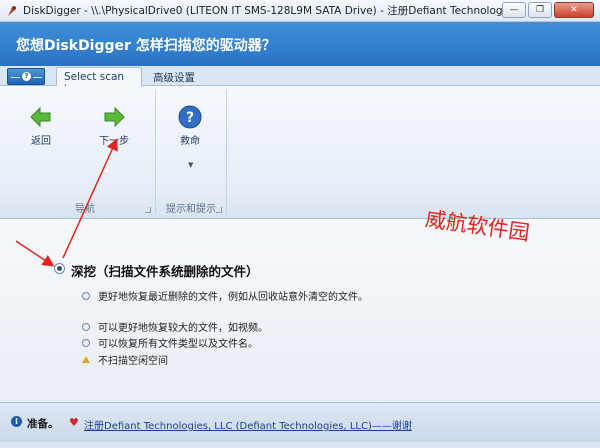 The height and width of the screenshot is (448, 600). I want to click on deep-scan-radio, so click(59, 268).